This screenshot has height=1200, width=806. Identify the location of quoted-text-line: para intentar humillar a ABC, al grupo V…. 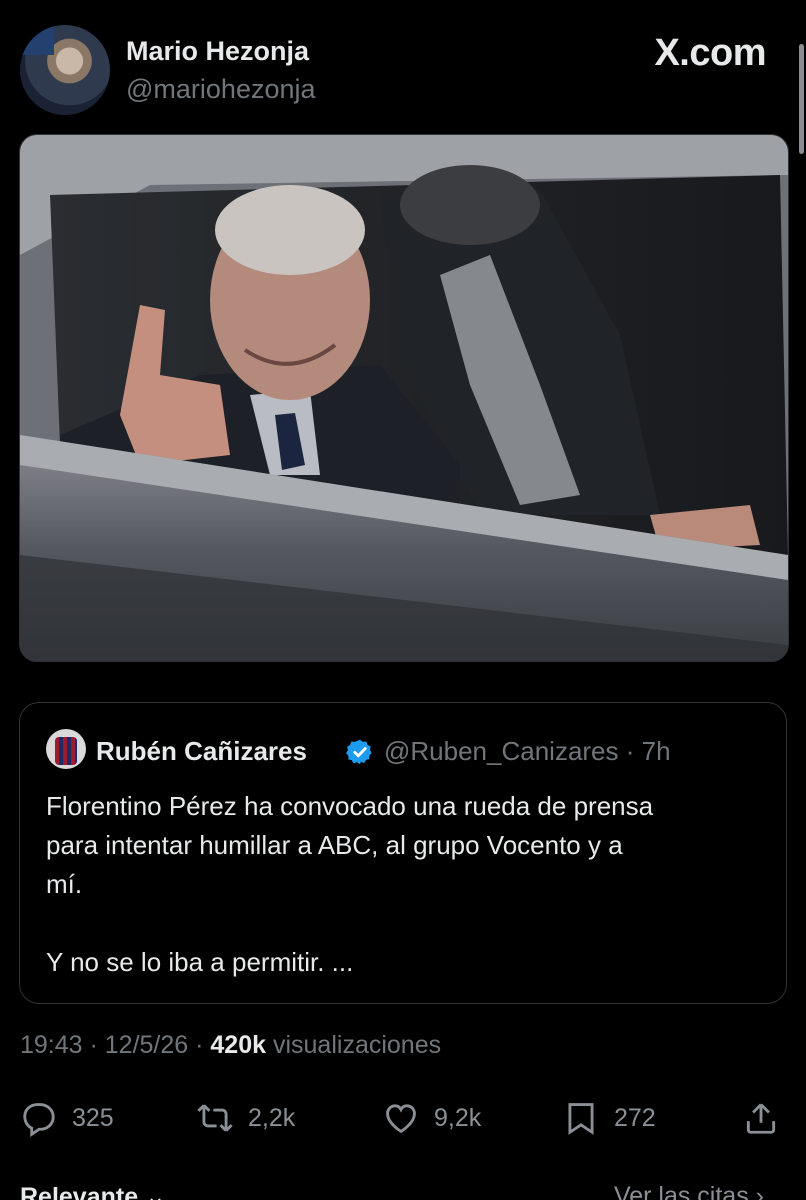
(334, 845).